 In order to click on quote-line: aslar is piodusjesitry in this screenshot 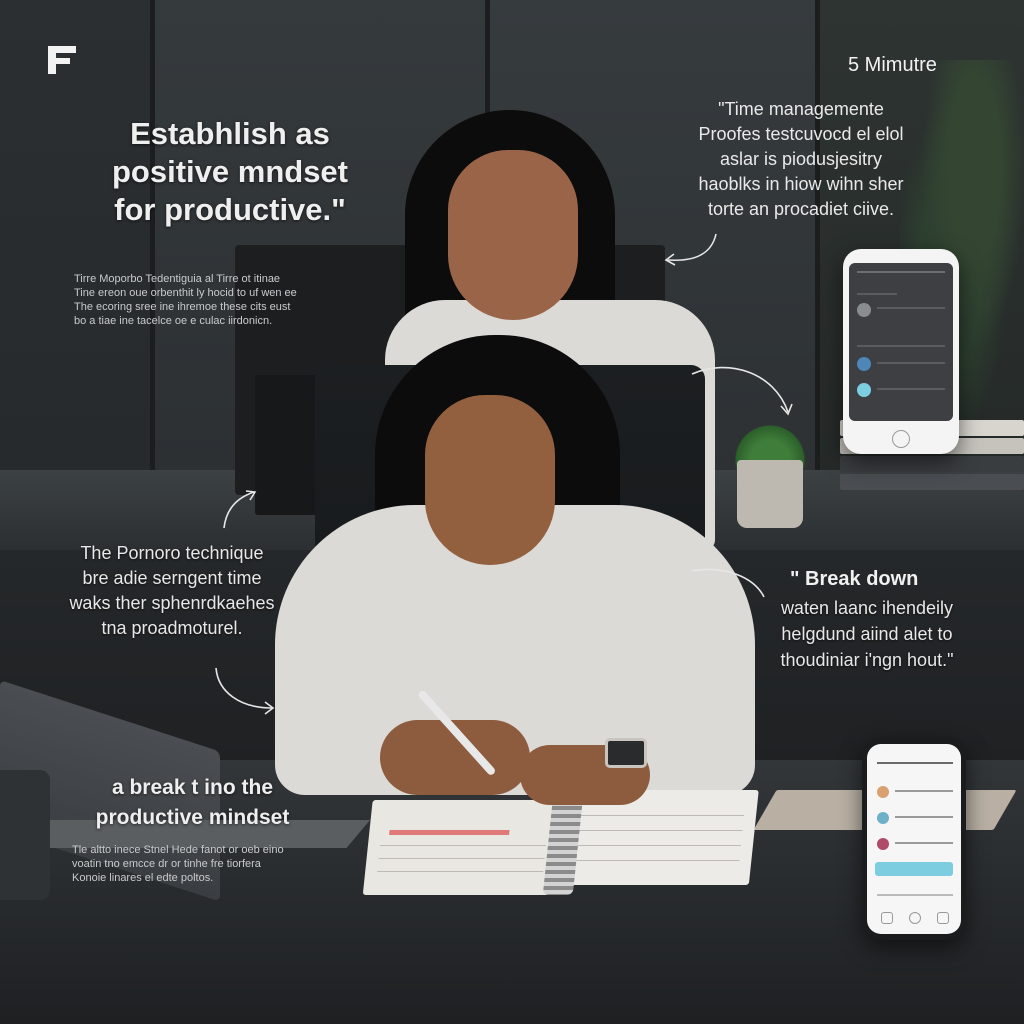, I will do `click(801, 159)`.